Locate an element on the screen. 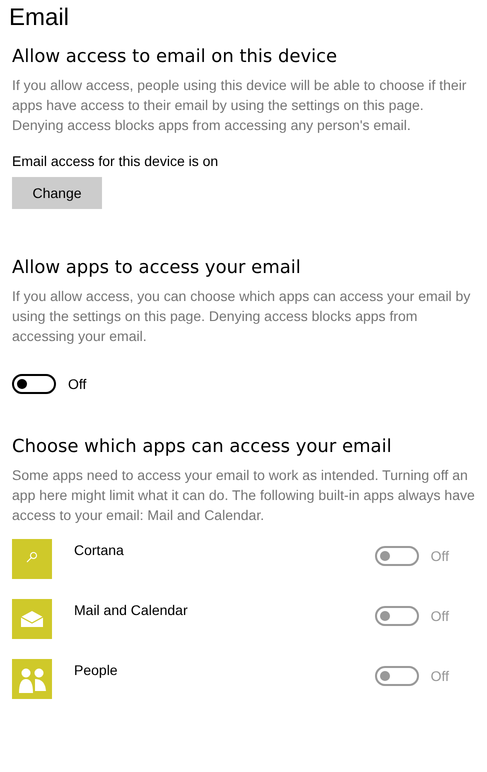 The image size is (487, 772). section-description: If you allow access, you can choose which apps can access your email by using the settings on this page. Denying access blocks apps from accessing your email. is located at coordinates (242, 316).